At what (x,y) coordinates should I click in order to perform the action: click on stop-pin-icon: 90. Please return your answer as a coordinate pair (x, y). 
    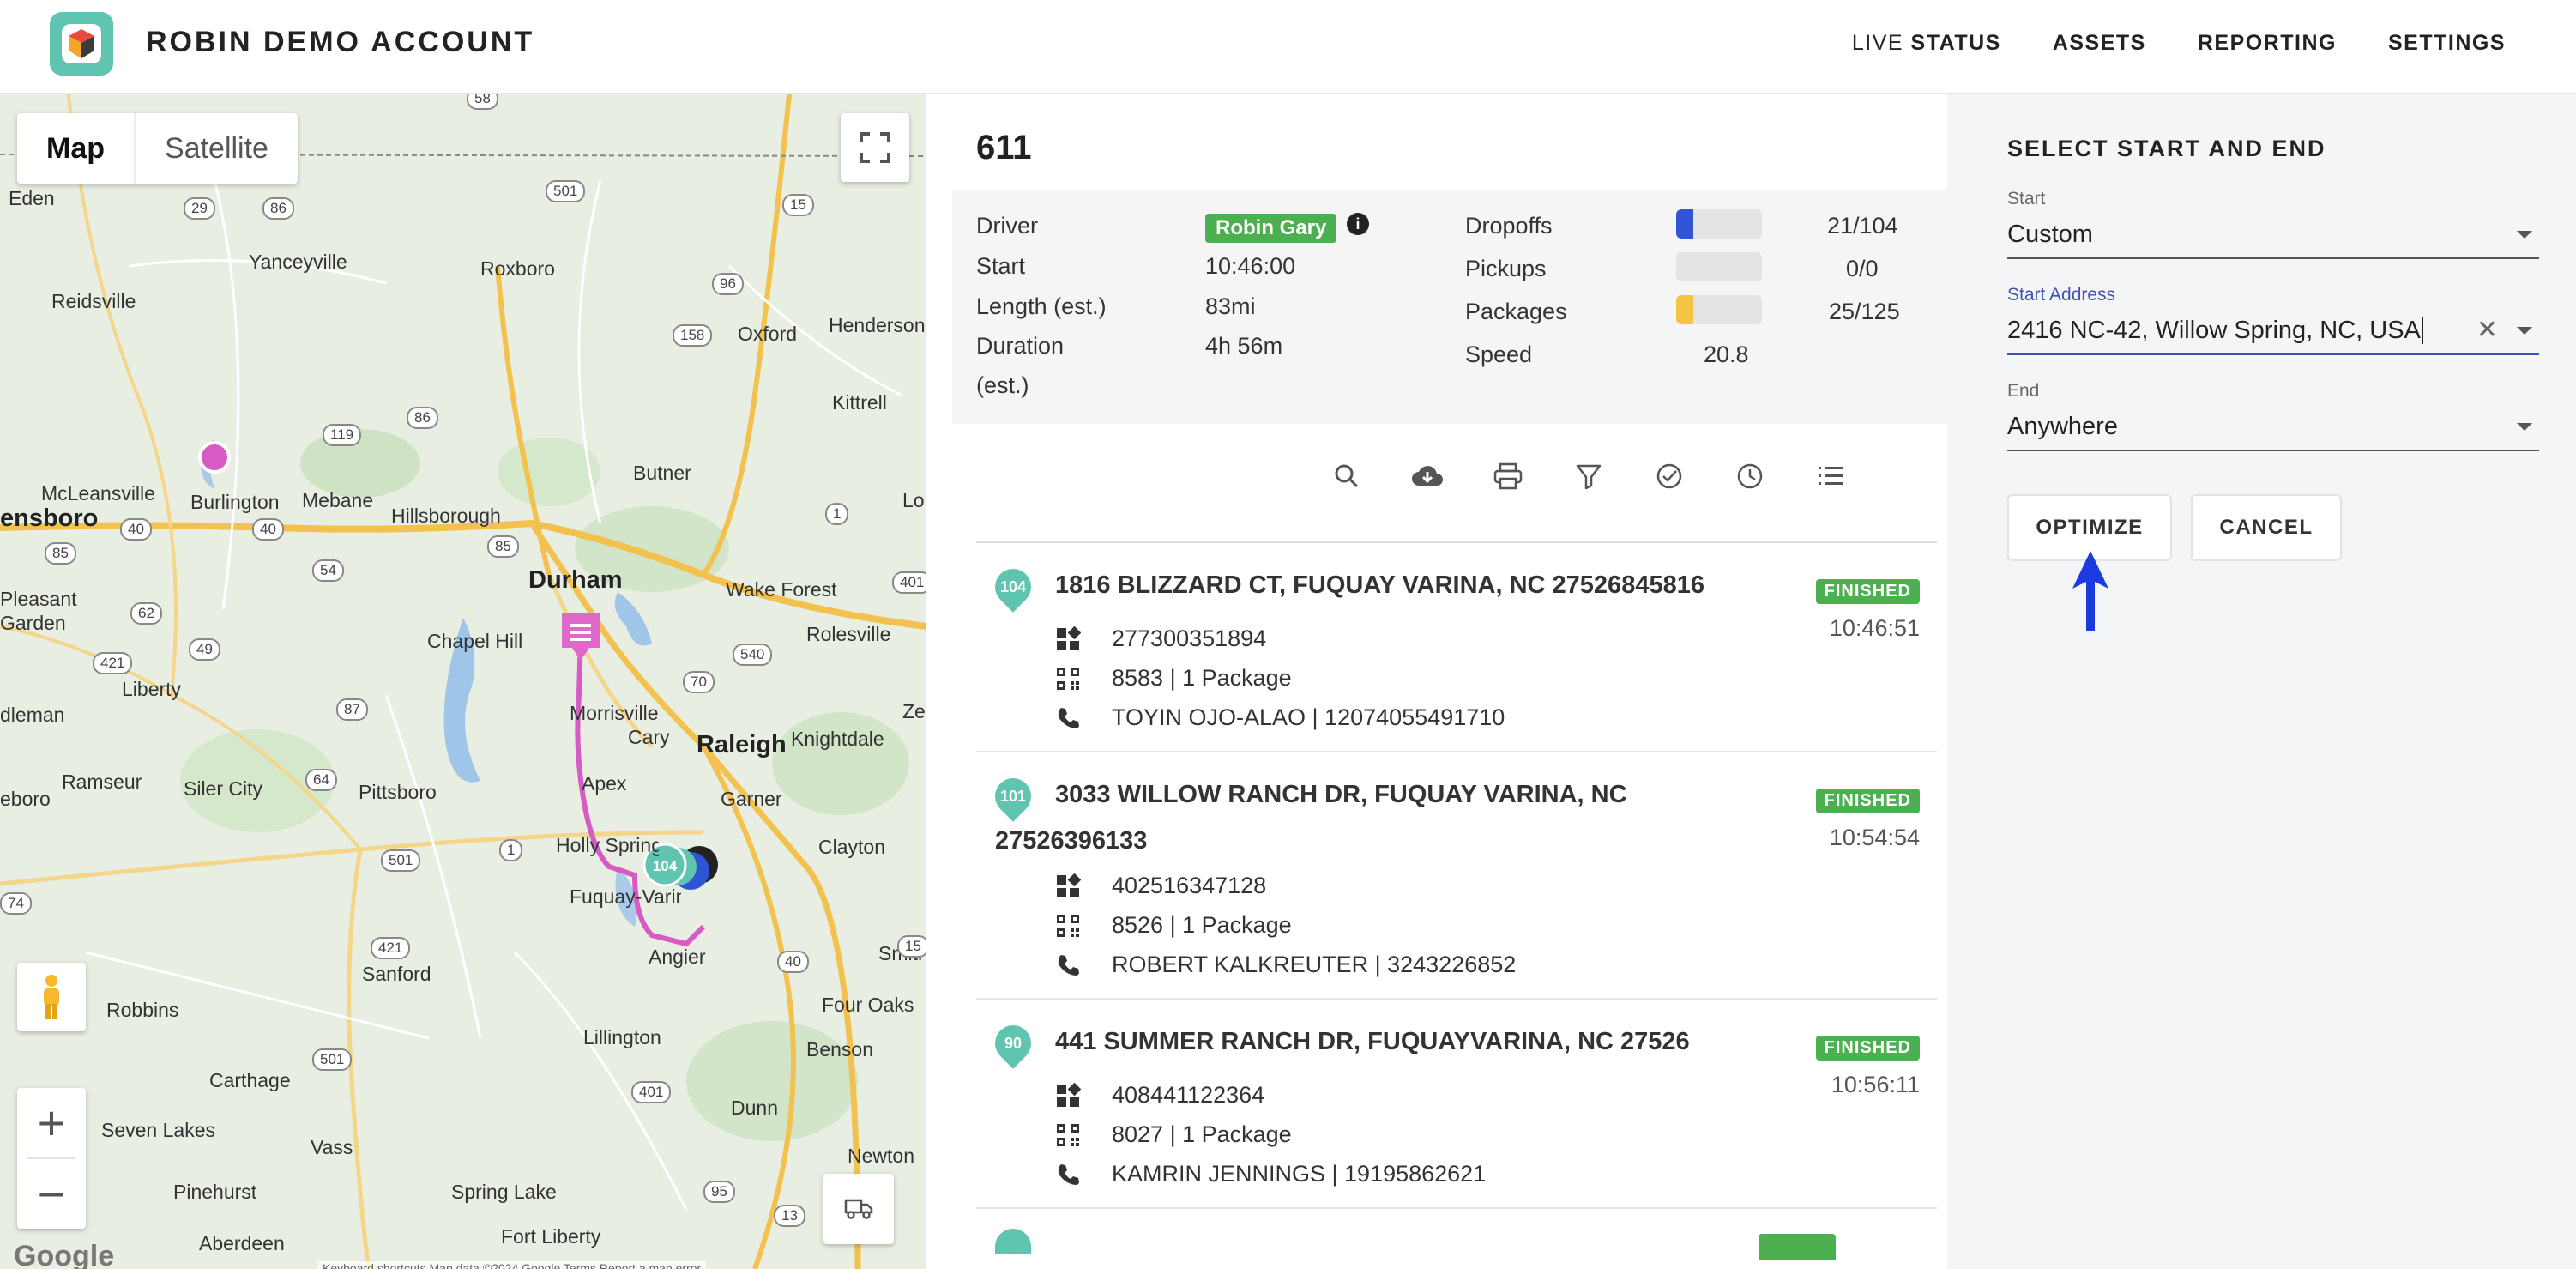
    Looking at the image, I should click on (1013, 1043).